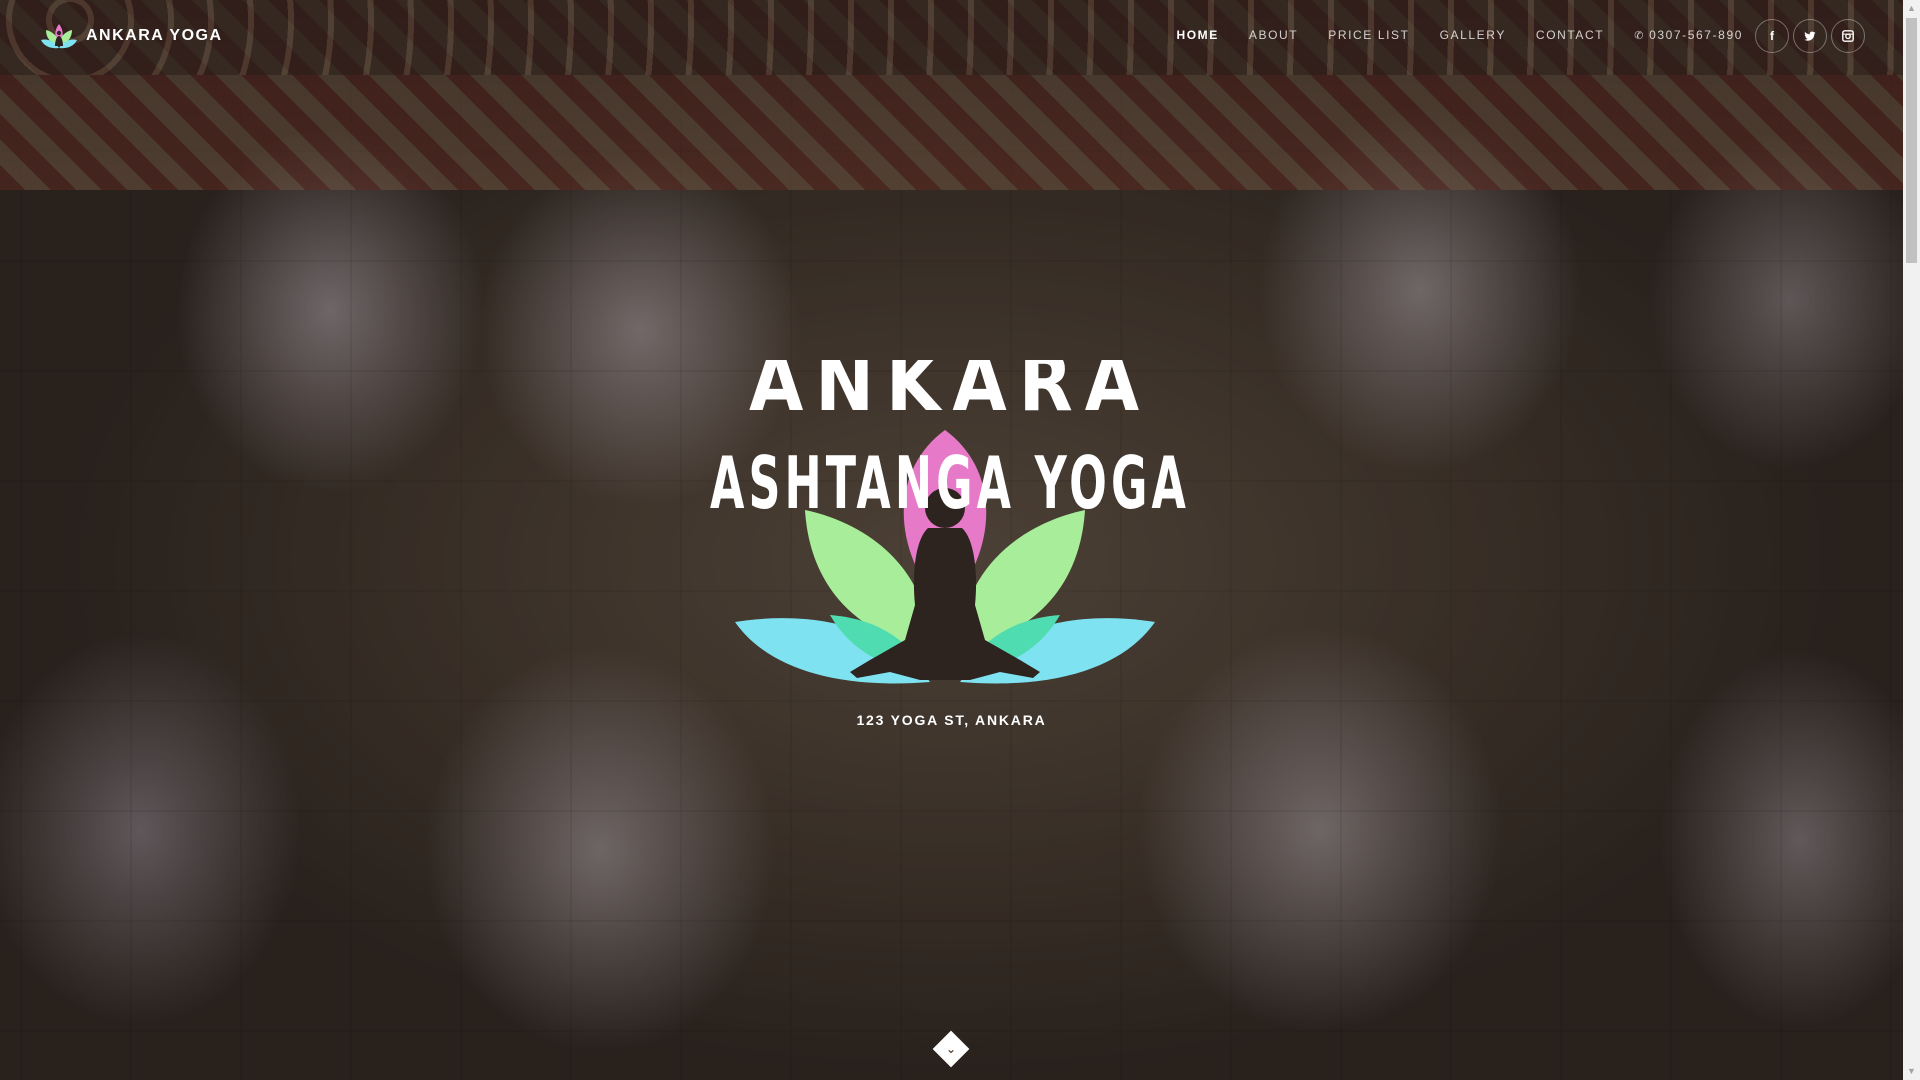 The height and width of the screenshot is (1080, 1920). I want to click on hero-address: 123 YOGA ST, ANKARA, so click(951, 720).